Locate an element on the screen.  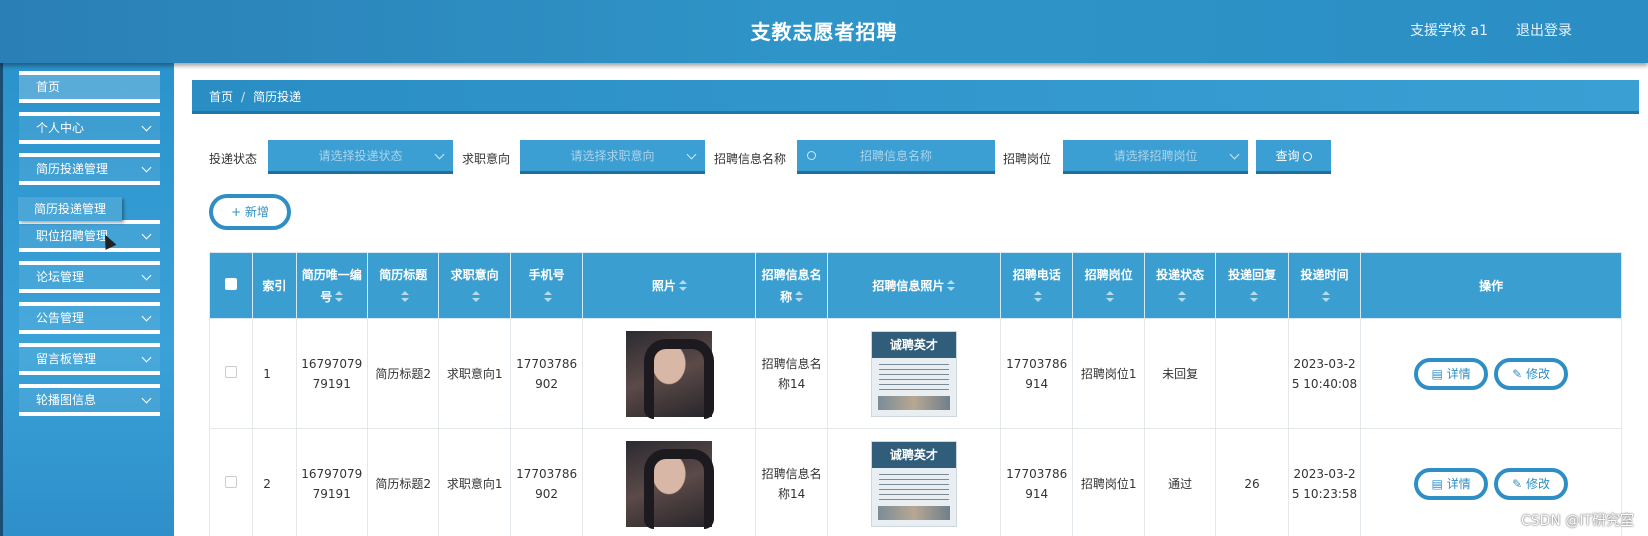
edit-button-label: 修改 is located at coordinates (1538, 483).